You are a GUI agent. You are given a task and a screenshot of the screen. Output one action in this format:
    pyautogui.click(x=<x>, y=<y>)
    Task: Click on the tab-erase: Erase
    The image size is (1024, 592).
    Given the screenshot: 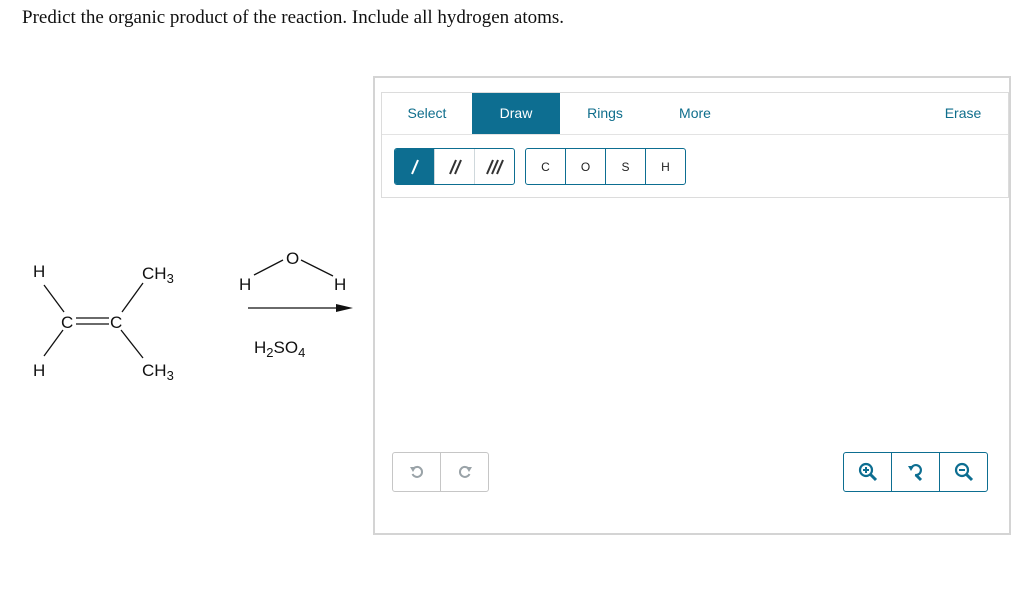 What is the action you would take?
    pyautogui.click(x=963, y=113)
    